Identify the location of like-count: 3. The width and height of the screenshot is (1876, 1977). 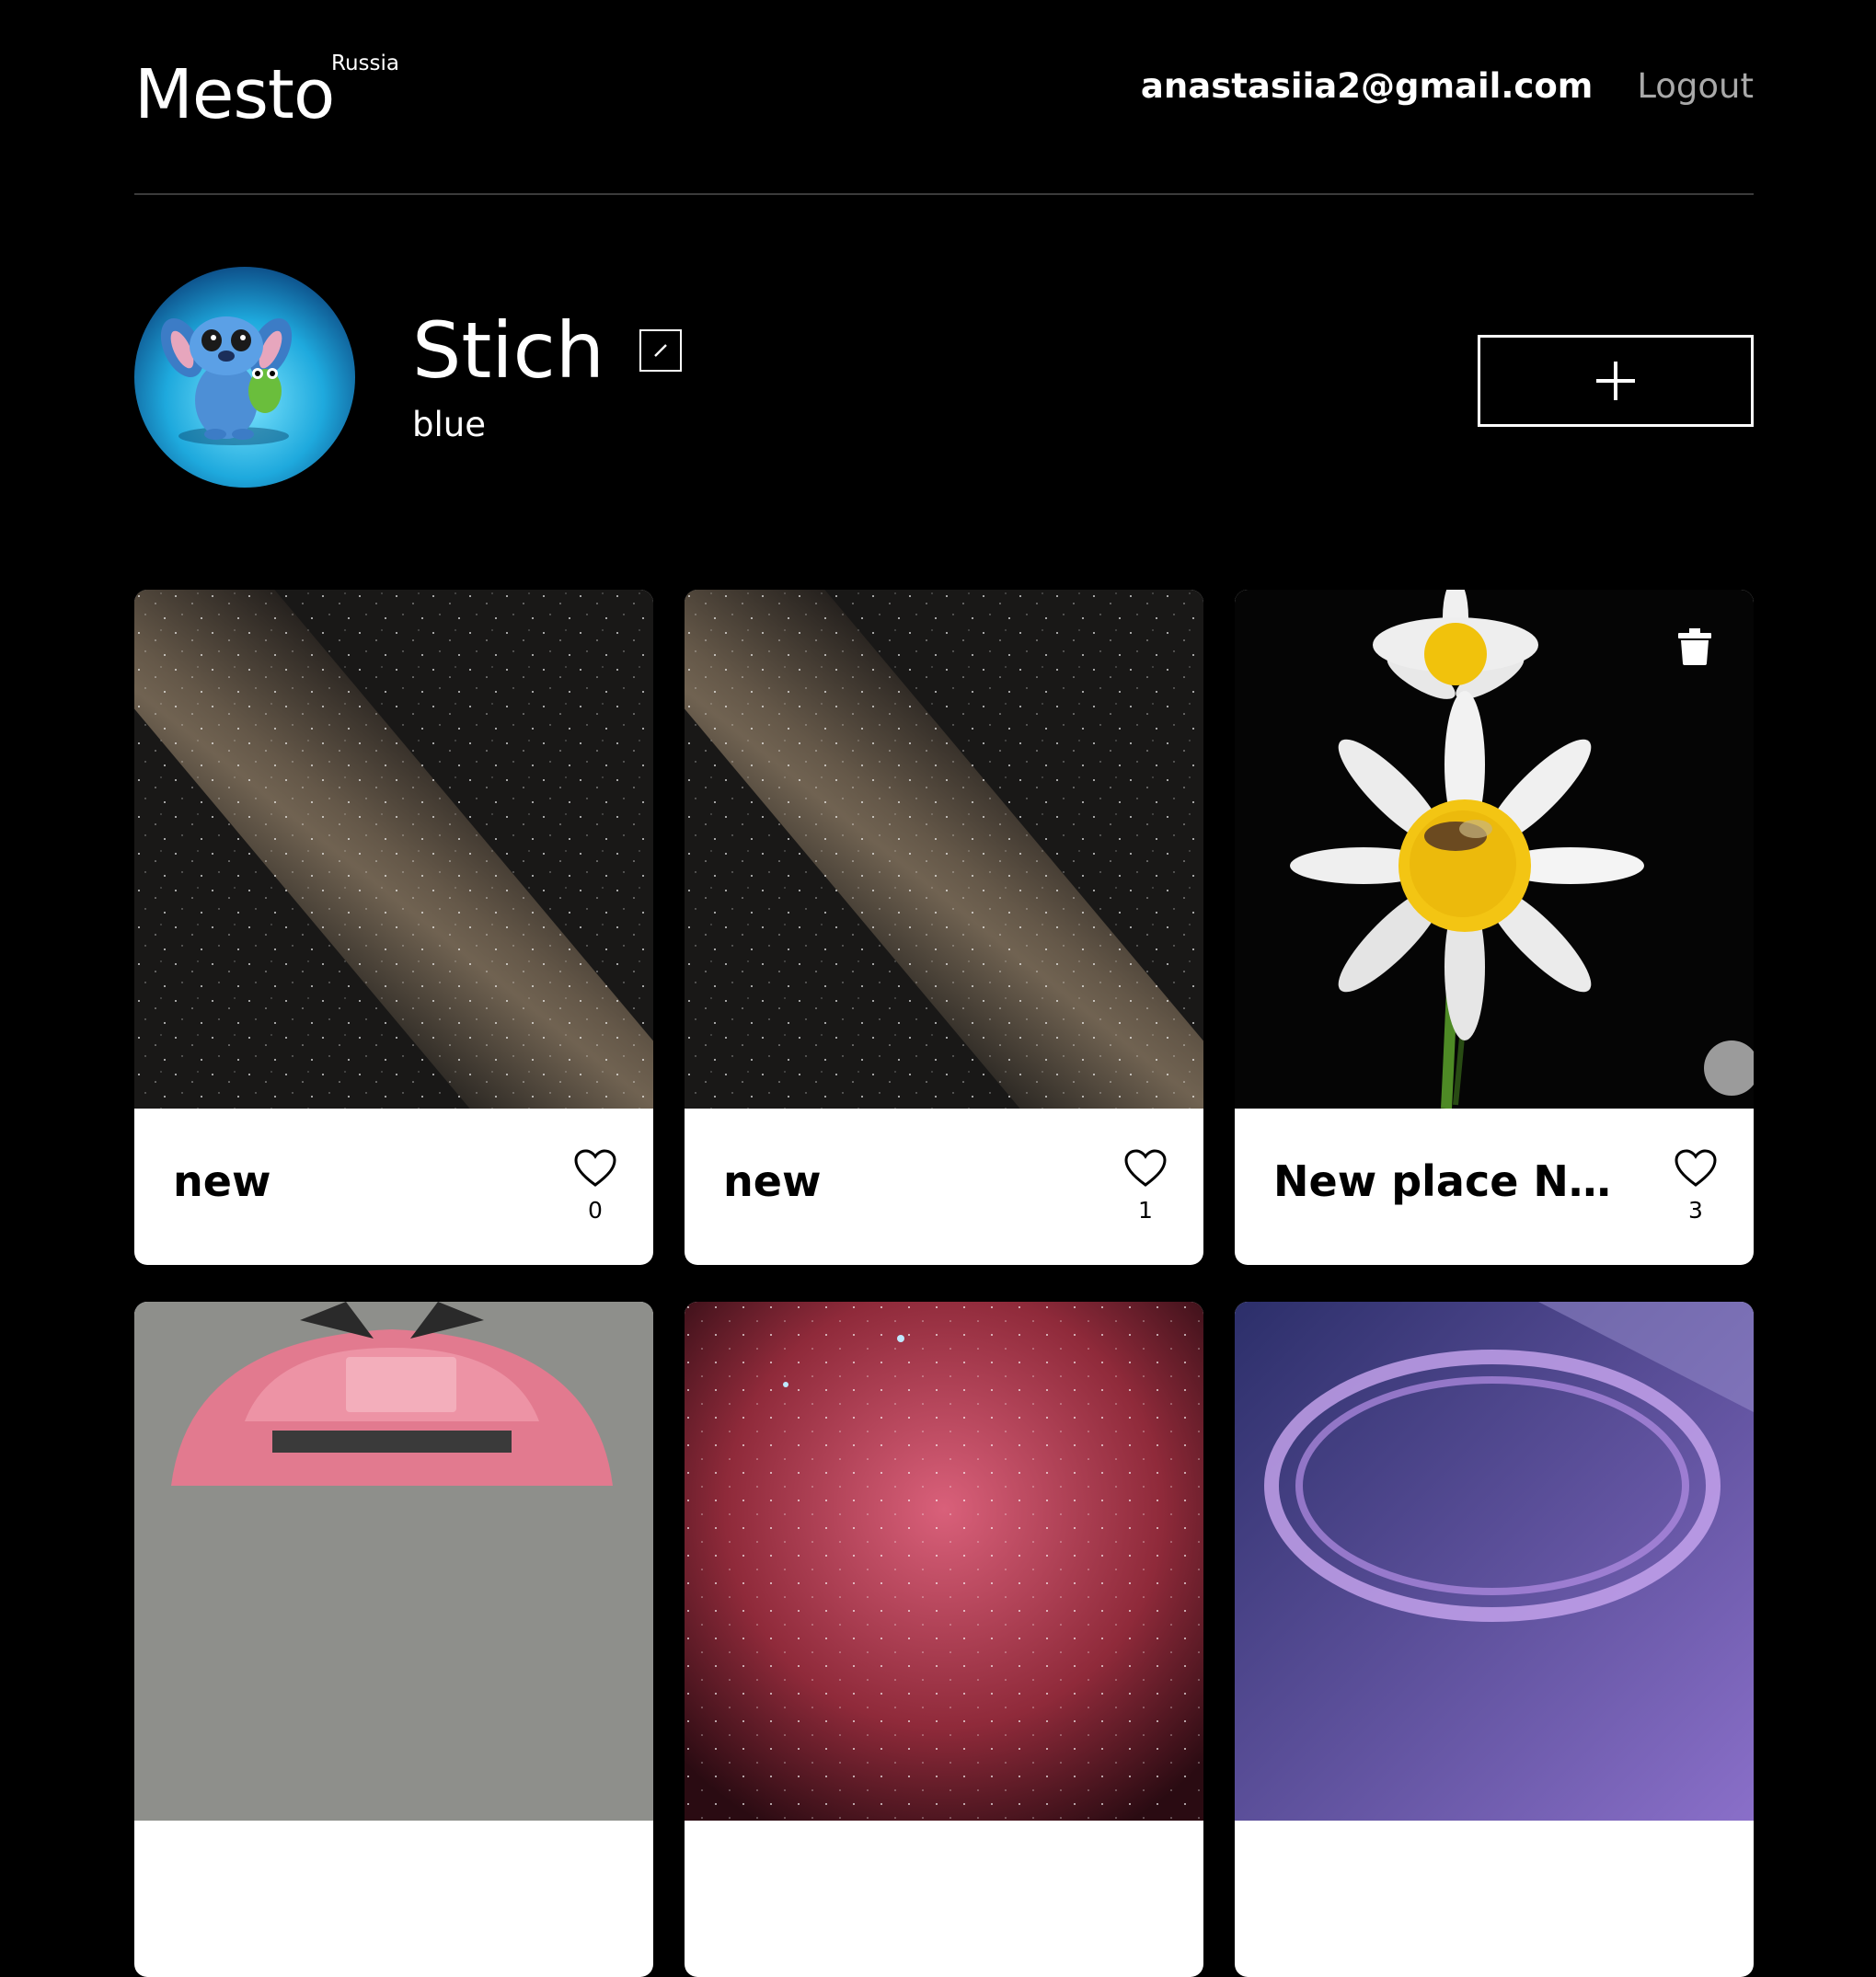
(1696, 1210).